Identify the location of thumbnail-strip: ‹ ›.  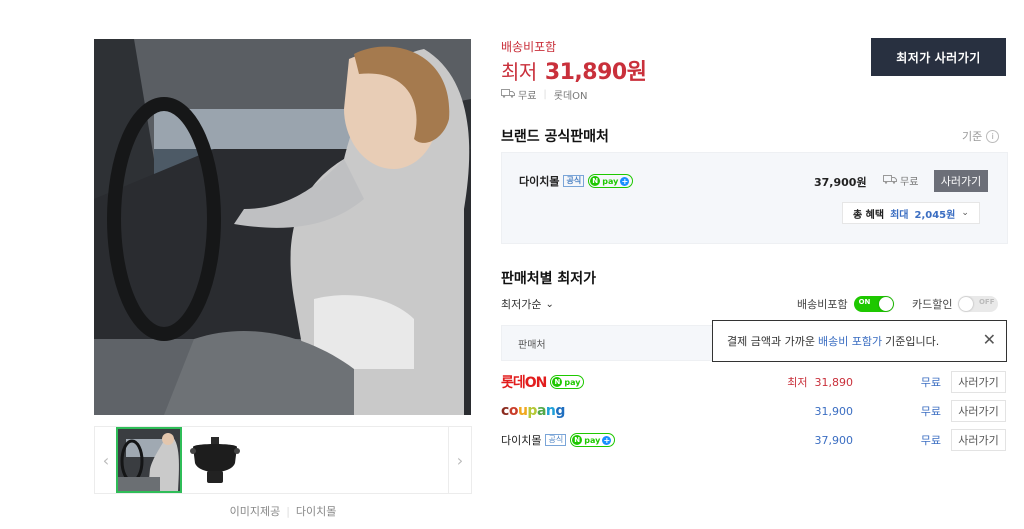
(283, 460).